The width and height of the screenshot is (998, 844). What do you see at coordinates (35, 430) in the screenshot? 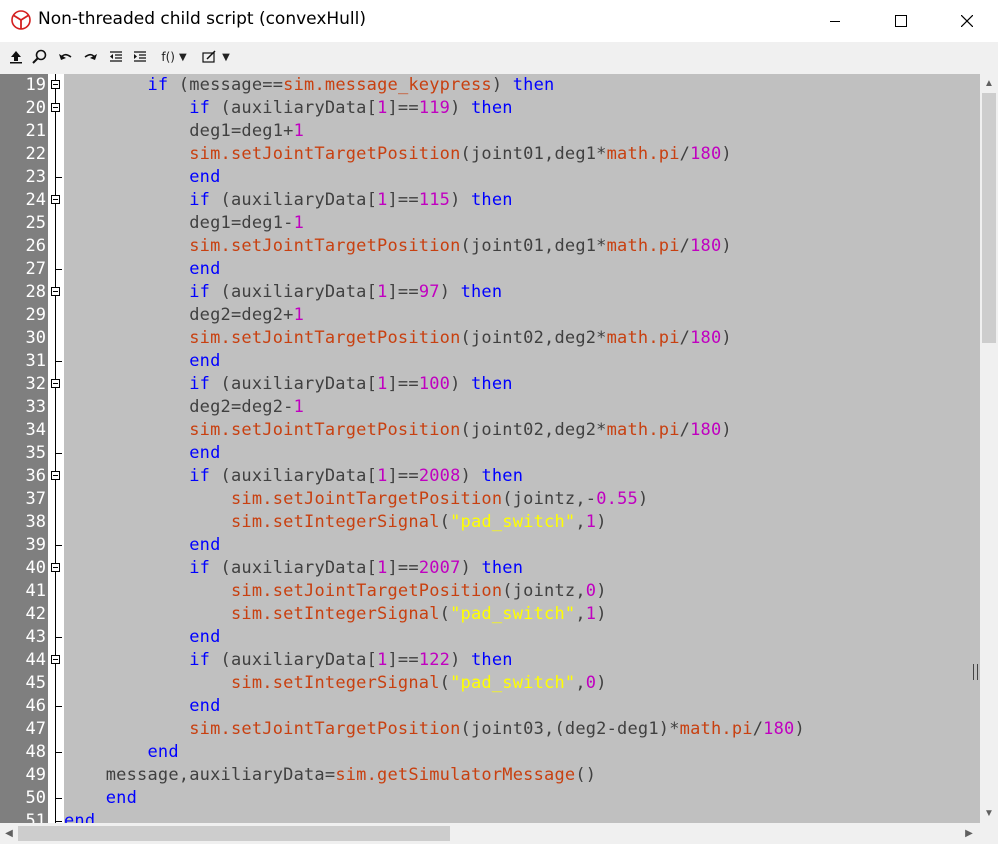
I see `line-number: 34` at bounding box center [35, 430].